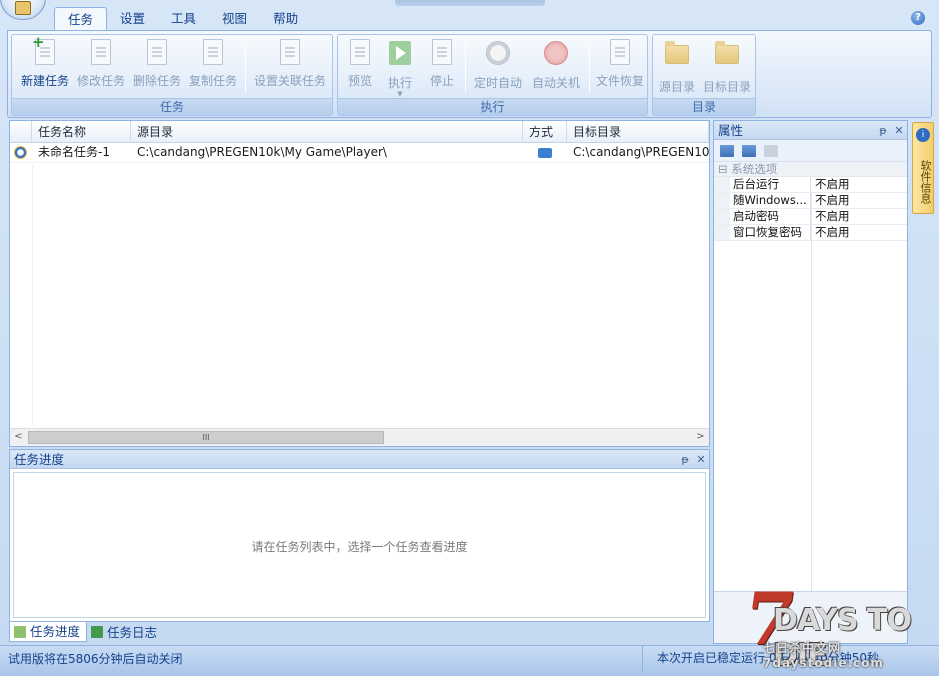 The image size is (939, 676). I want to click on progress-title: 任务进度, so click(39, 459).